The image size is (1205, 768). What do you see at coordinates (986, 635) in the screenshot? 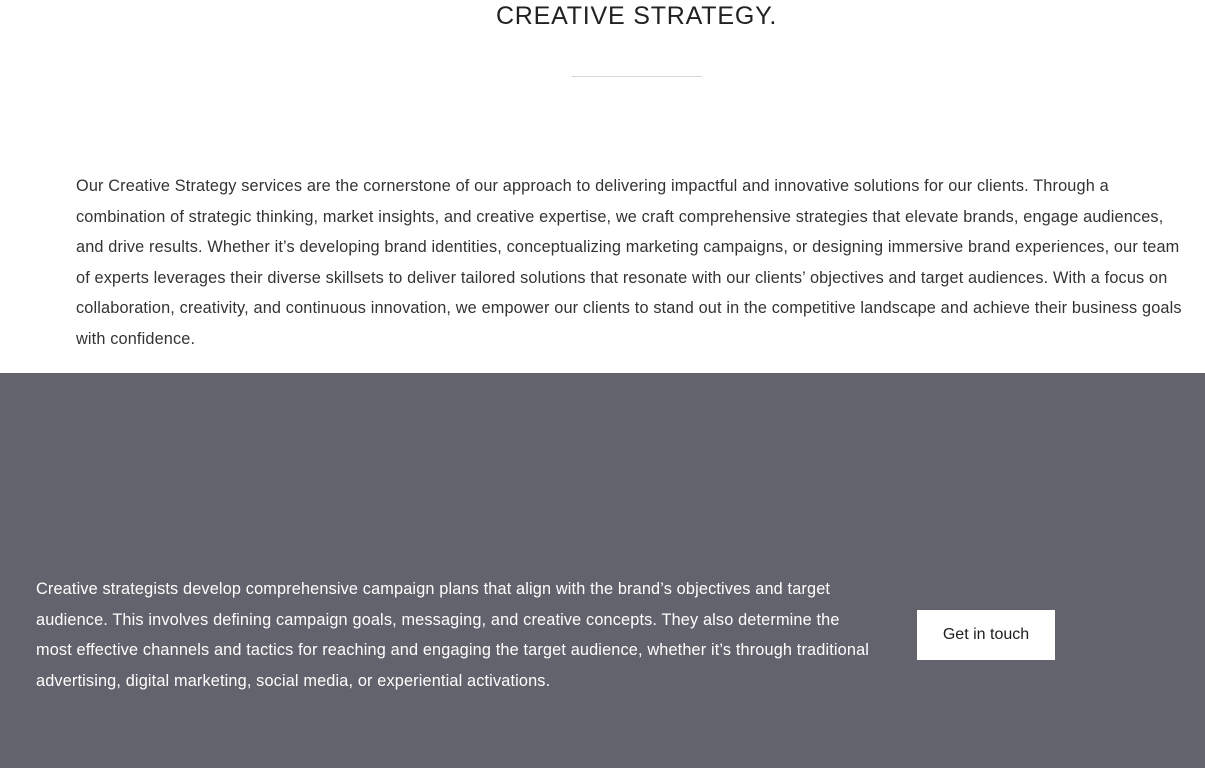
I see `get-in-touch-button: Get in touch` at bounding box center [986, 635].